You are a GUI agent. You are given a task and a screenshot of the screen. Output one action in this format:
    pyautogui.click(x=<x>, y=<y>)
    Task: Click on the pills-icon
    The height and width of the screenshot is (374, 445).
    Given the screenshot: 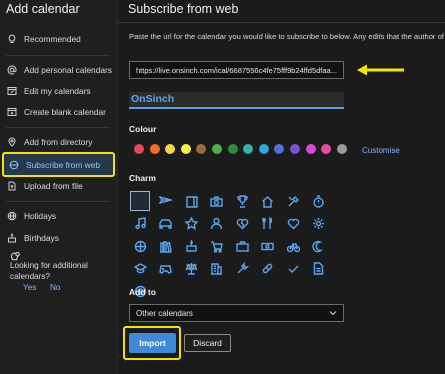 What is the action you would take?
    pyautogui.click(x=268, y=269)
    